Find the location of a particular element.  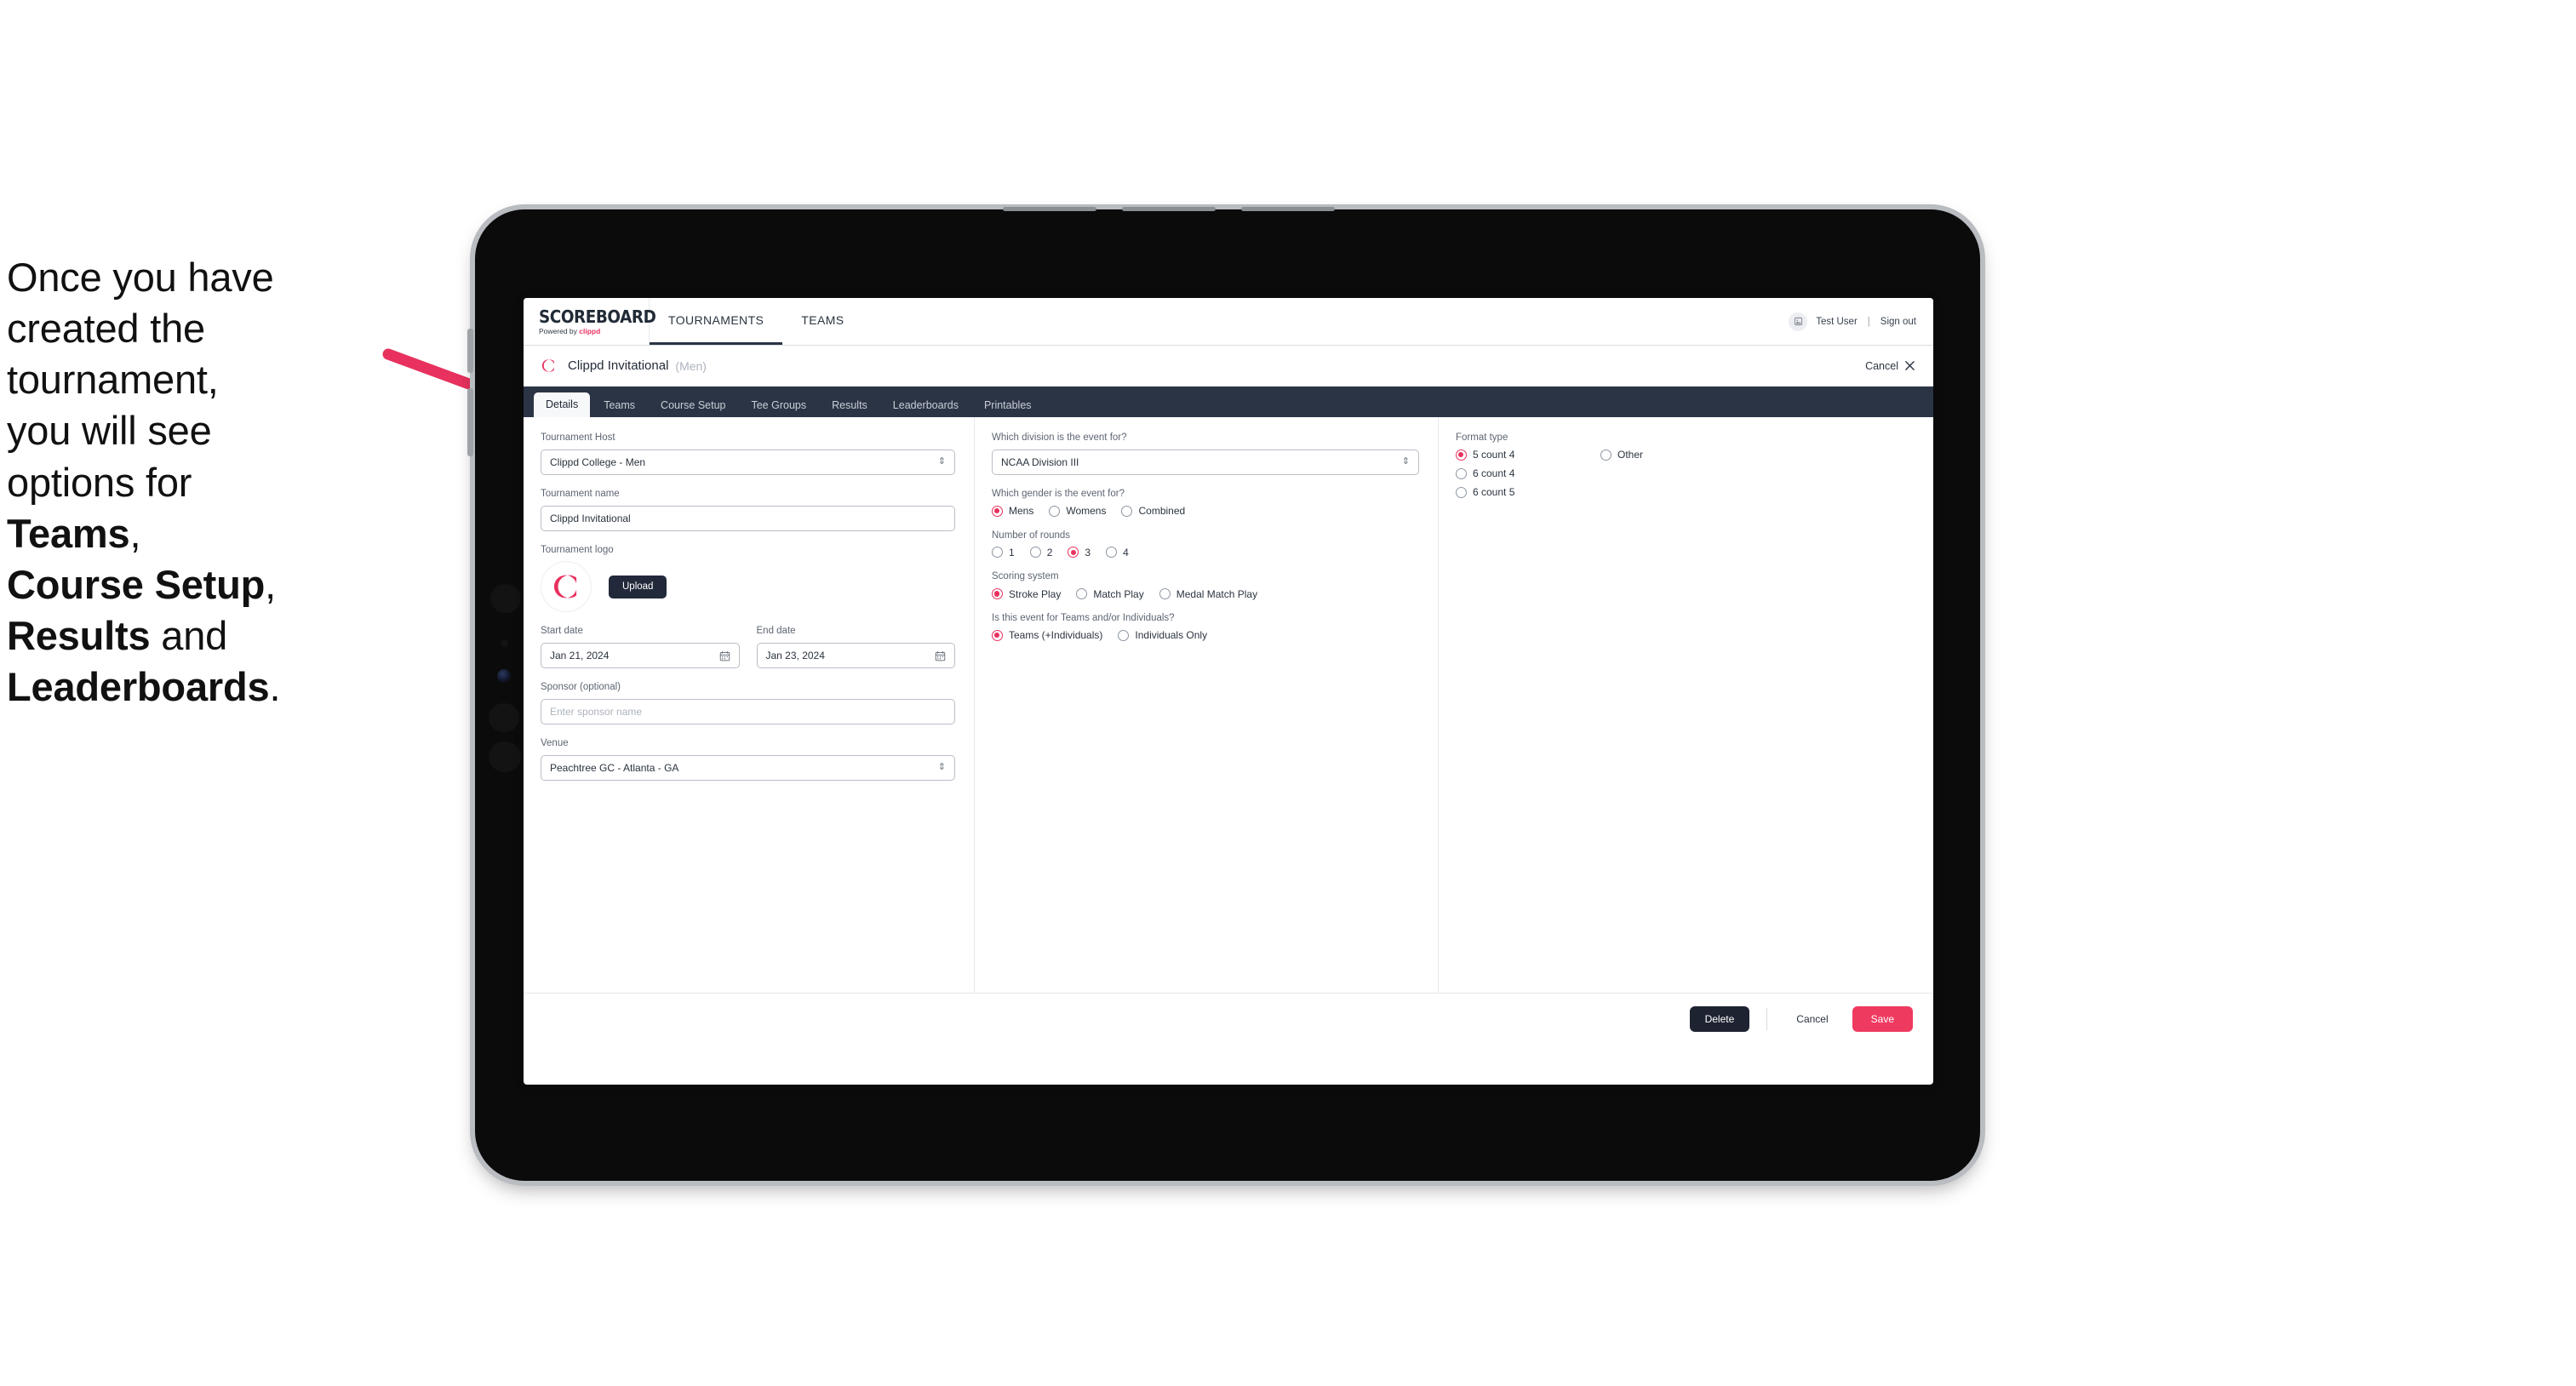

tablet-indicator-dot is located at coordinates (504, 643).